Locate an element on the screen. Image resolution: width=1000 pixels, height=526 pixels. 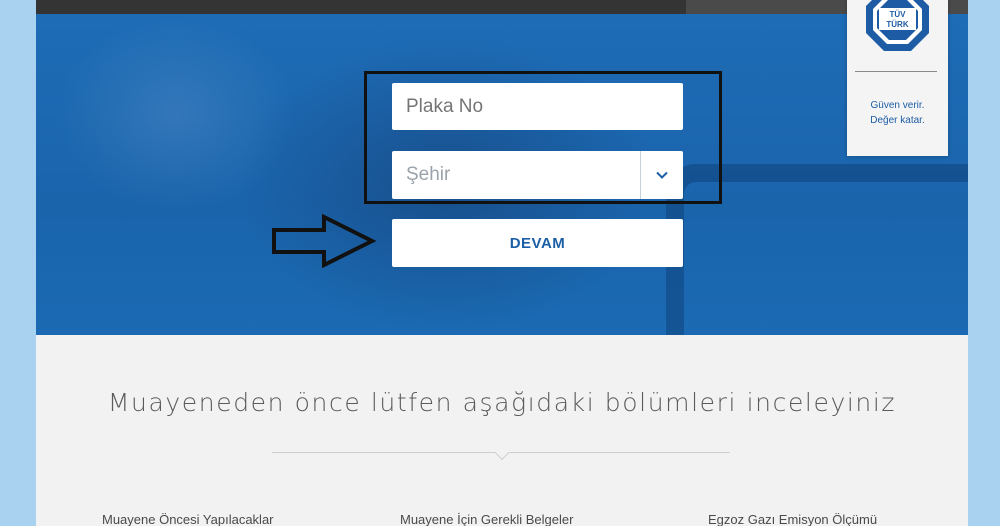
top-bar is located at coordinates (502, 7).